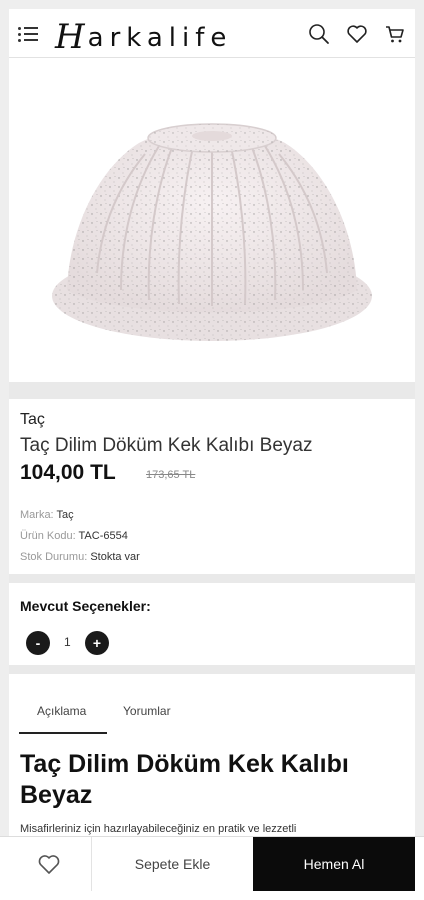 The image size is (424, 900). Describe the element at coordinates (97, 643) in the screenshot. I see `increase-quantity-button: +` at that location.